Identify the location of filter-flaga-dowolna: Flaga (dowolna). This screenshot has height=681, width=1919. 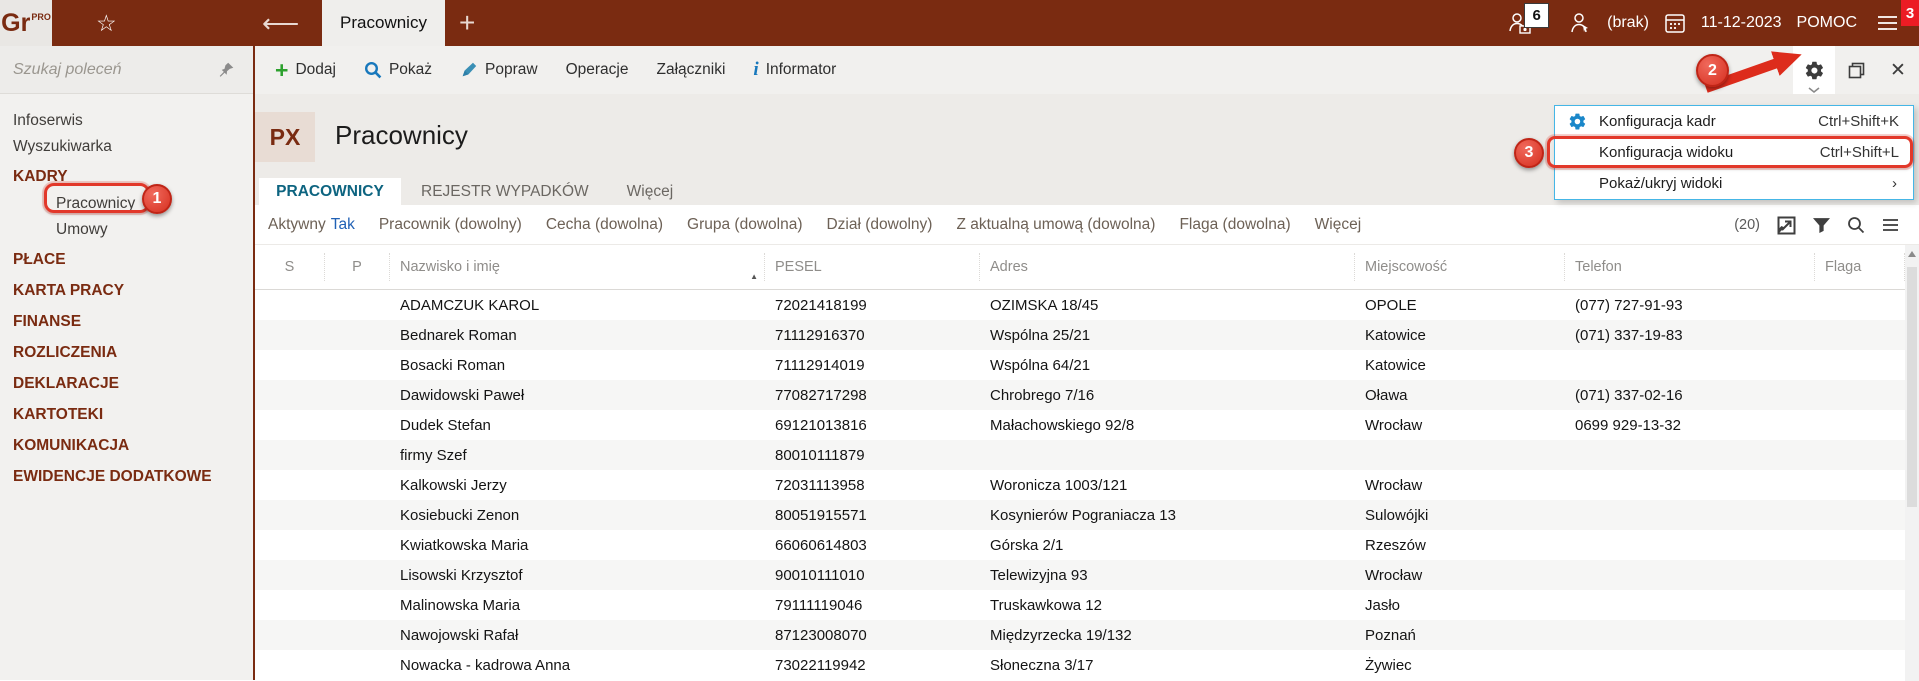
(1234, 225).